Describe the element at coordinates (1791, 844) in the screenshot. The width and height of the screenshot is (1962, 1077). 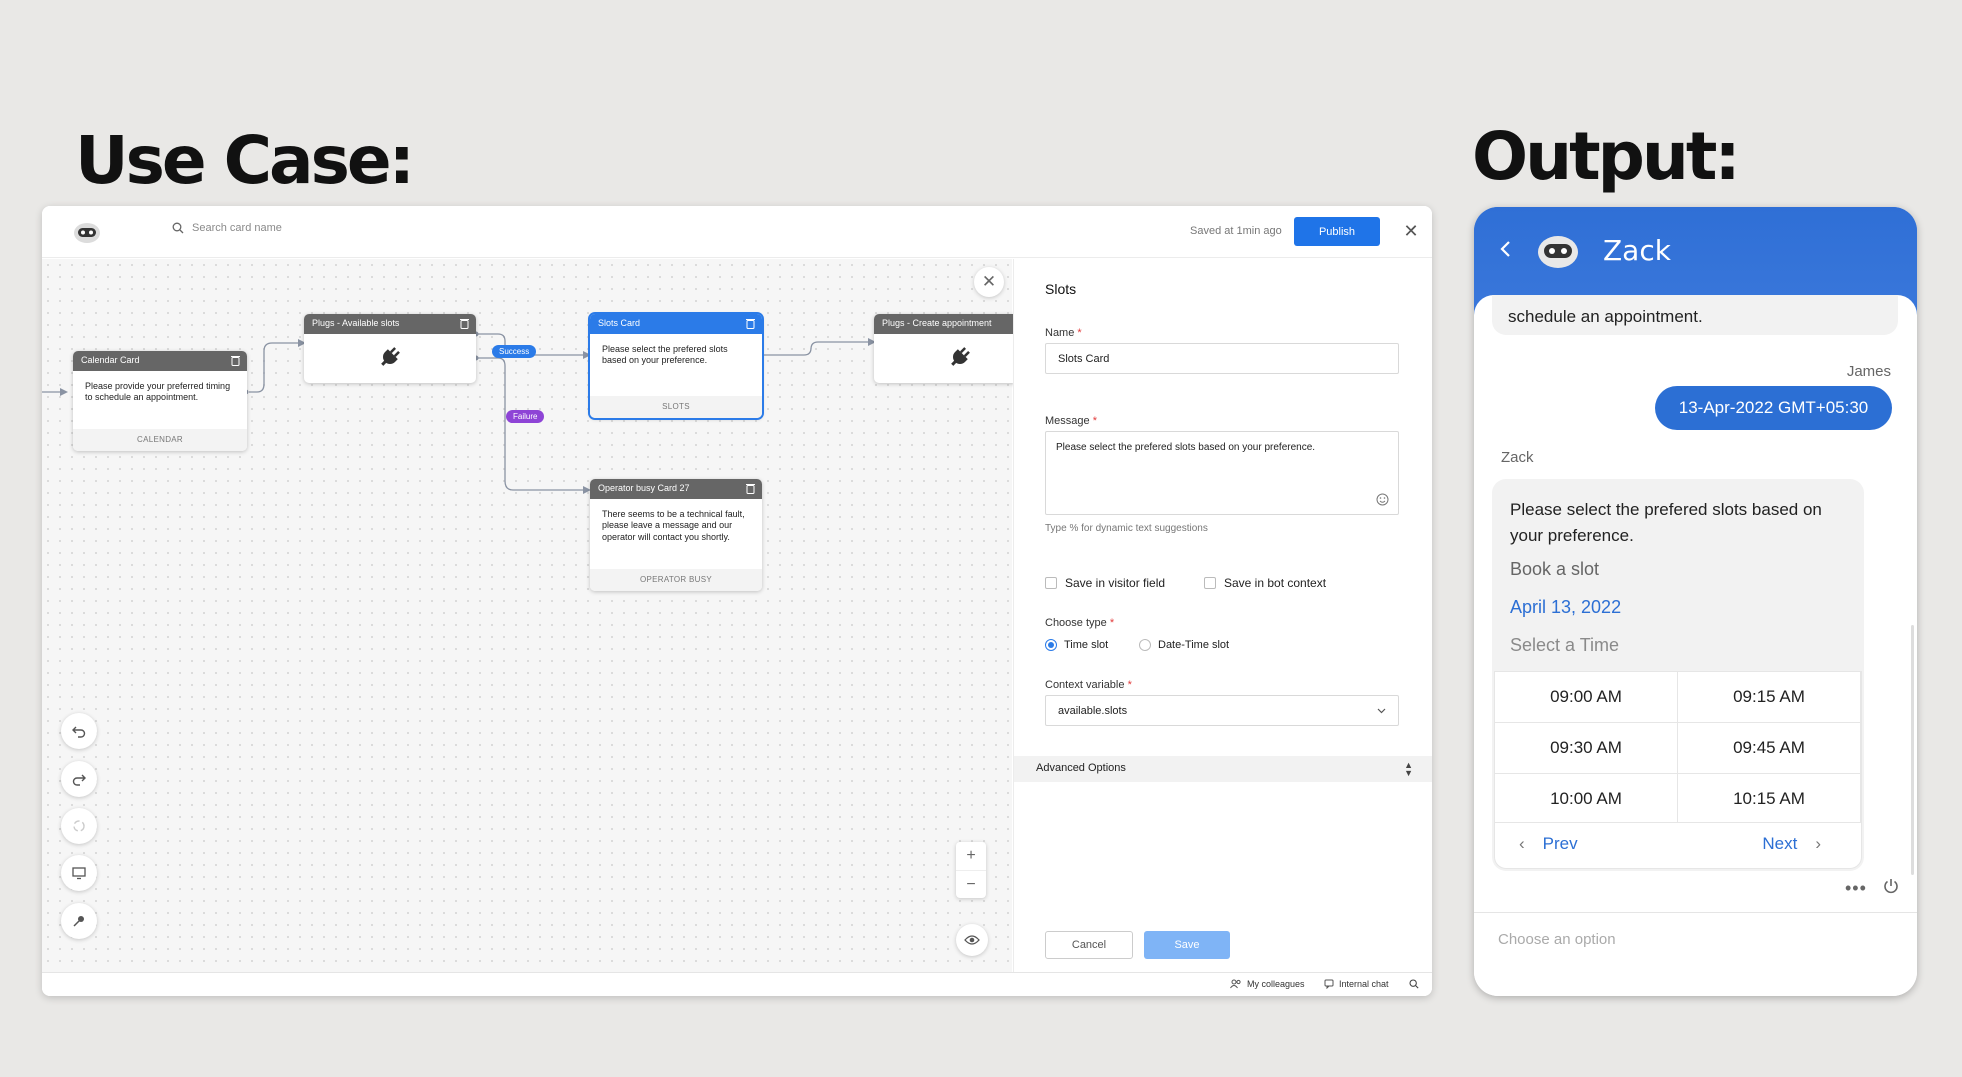
I see `next-button: Next ›` at that location.